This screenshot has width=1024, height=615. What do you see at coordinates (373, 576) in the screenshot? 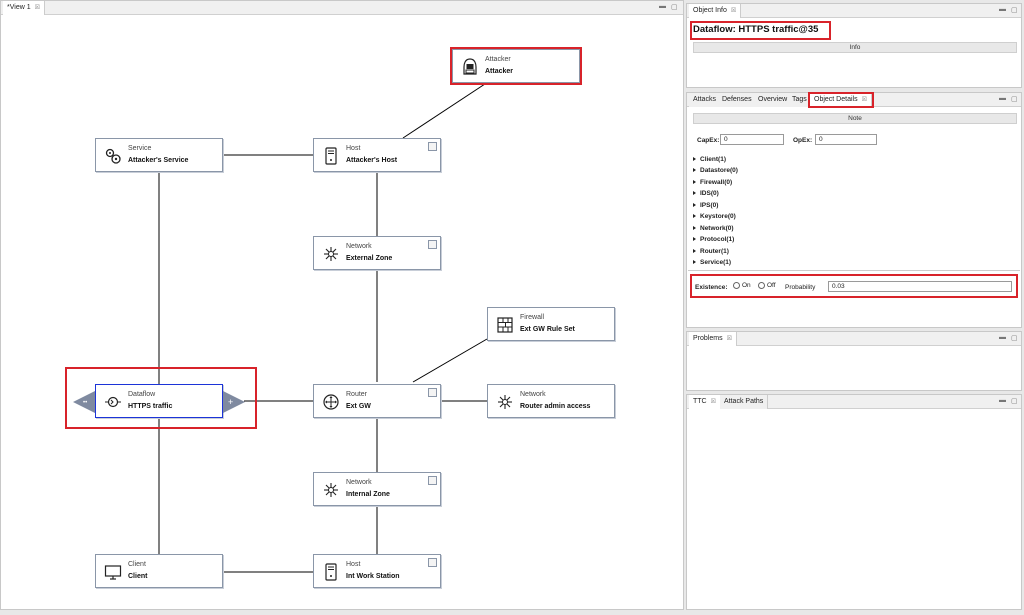
I see `node-name-label: Int Work Station` at bounding box center [373, 576].